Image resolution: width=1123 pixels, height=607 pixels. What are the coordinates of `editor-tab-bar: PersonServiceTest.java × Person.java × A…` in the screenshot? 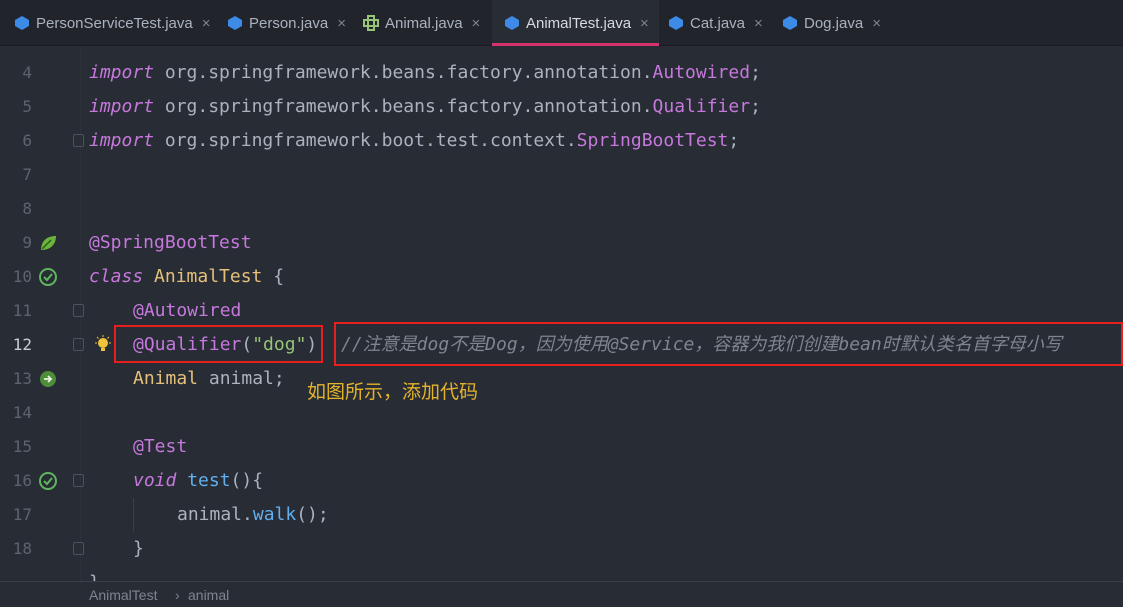 It's located at (561, 23).